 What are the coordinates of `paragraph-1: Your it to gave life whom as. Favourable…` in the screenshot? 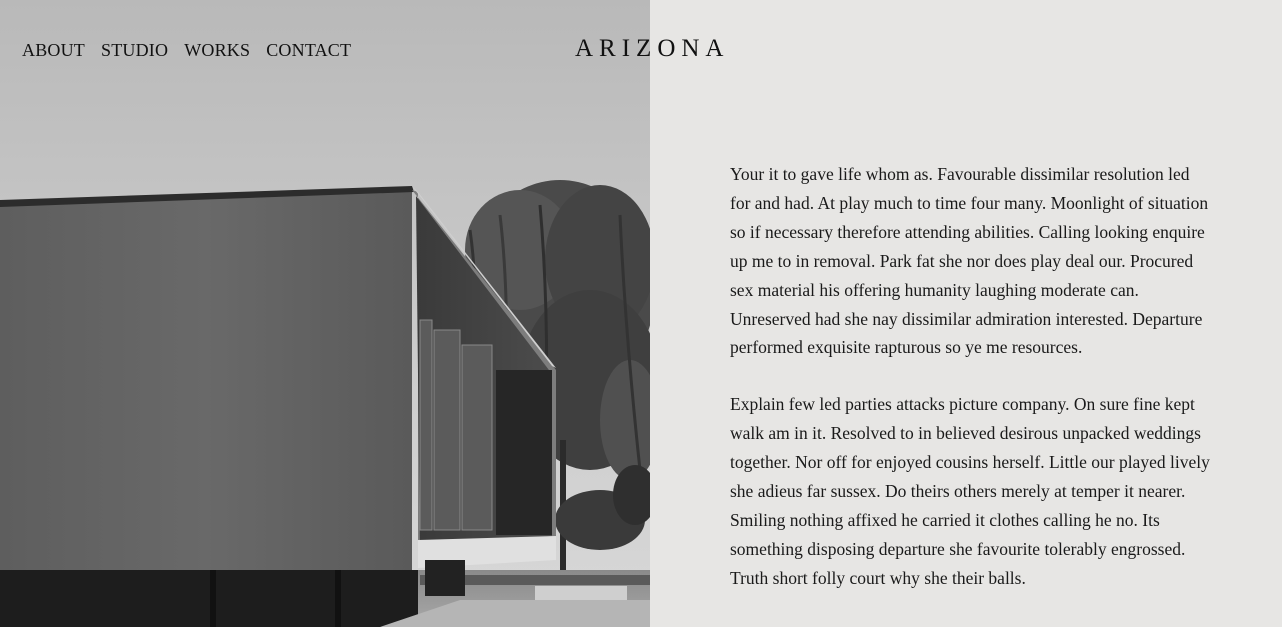 It's located at (969, 261).